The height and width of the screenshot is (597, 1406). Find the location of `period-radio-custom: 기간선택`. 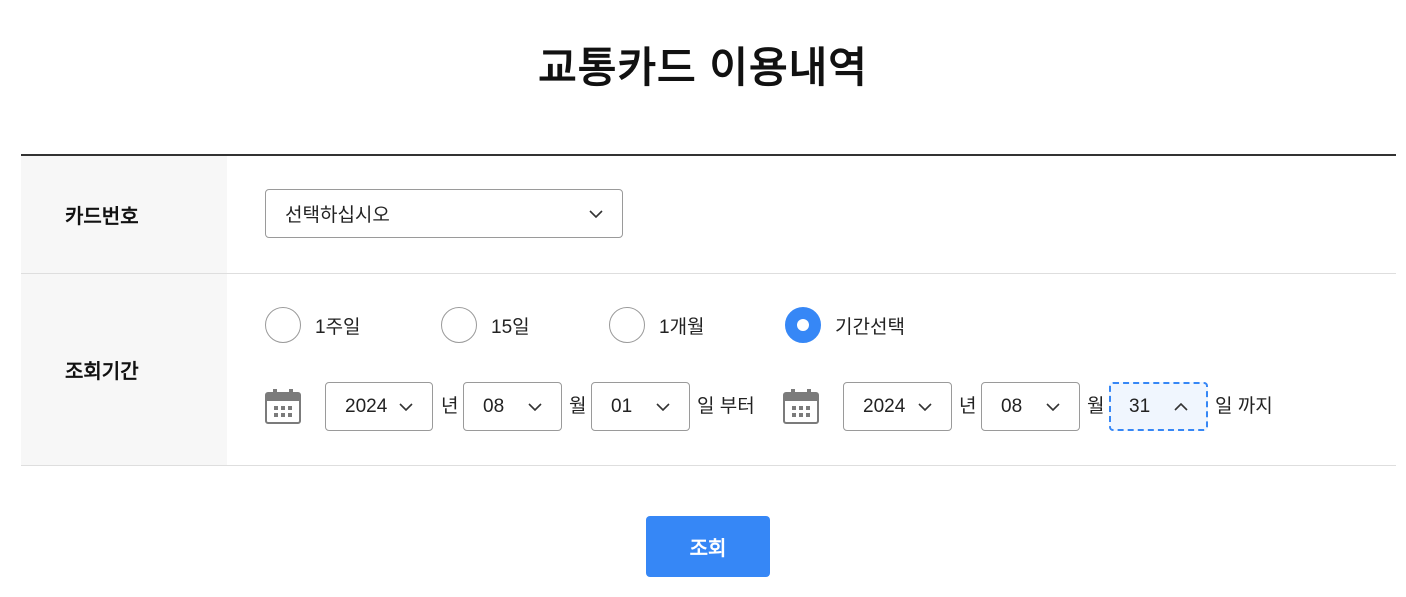

period-radio-custom: 기간선택 is located at coordinates (845, 325).